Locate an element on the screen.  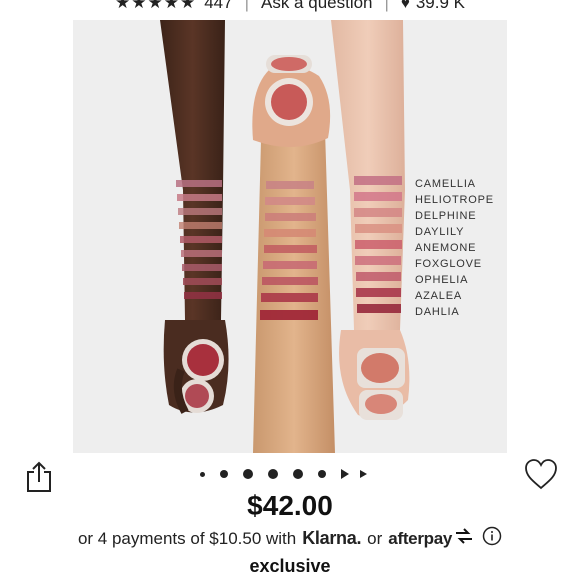
exclusive-badge: exclusive is located at coordinates (290, 566).